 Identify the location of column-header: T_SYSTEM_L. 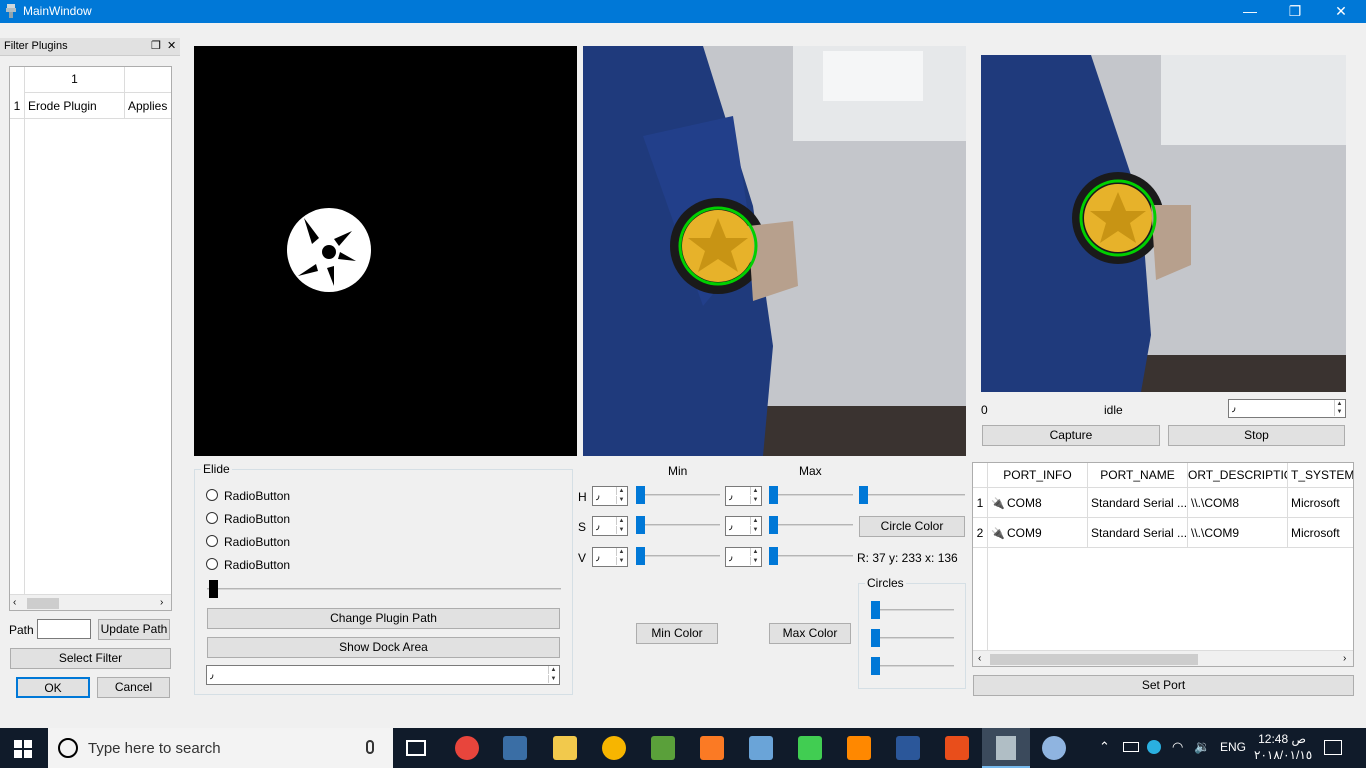
(1320, 475).